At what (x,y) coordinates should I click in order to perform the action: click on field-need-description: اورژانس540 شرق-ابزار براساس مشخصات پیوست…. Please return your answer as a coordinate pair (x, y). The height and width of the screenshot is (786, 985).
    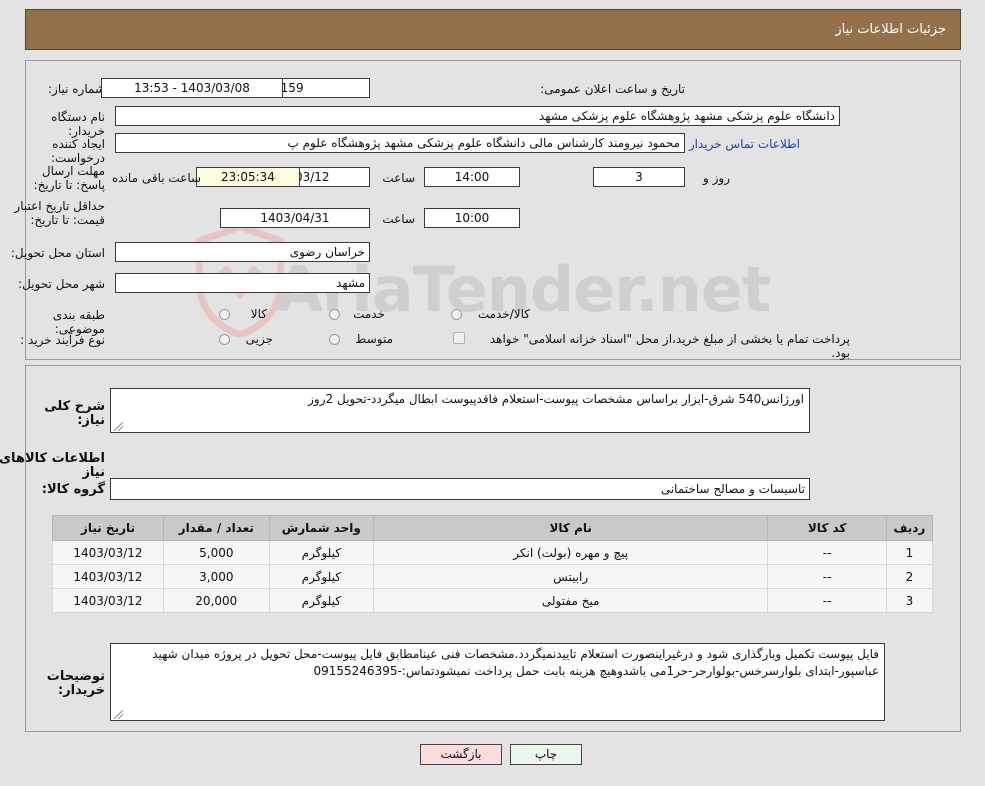
    Looking at the image, I should click on (460, 410).